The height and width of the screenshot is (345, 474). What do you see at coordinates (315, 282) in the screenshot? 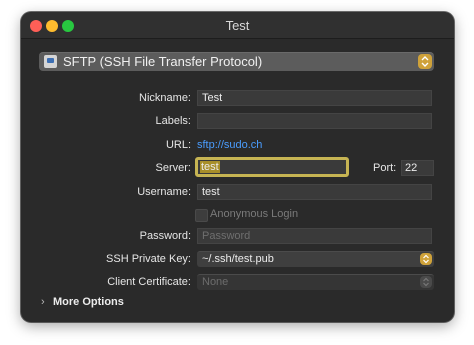
I see `client-cert-select: None` at bounding box center [315, 282].